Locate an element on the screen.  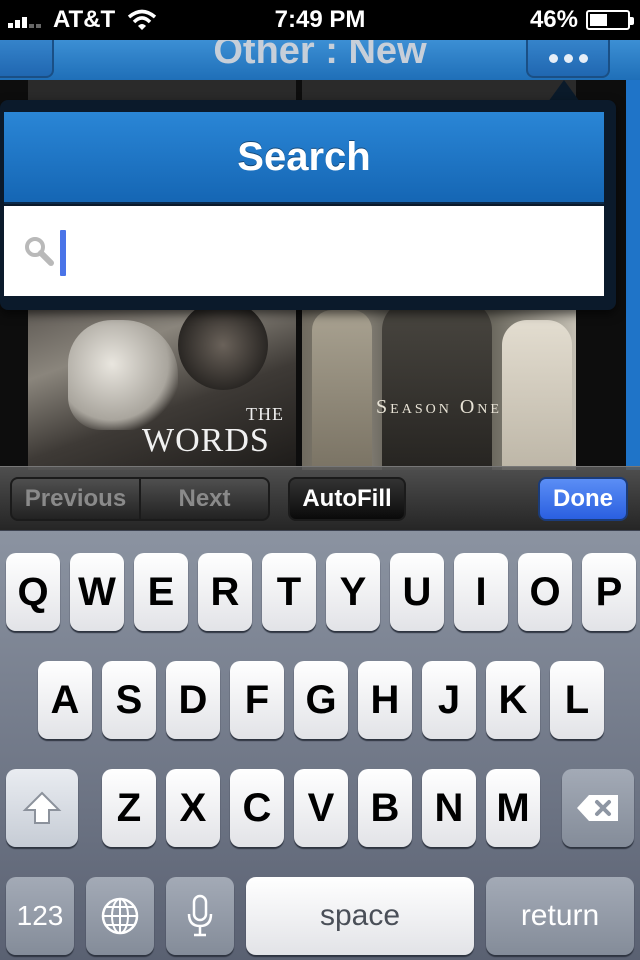
search-title: Search is located at coordinates (304, 156).